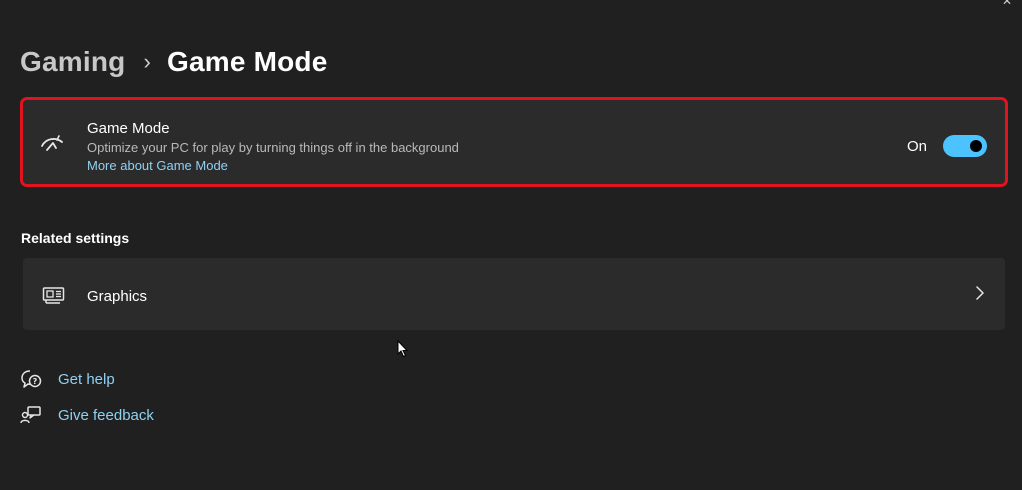 The width and height of the screenshot is (1022, 490). I want to click on game-mode-toggle, so click(965, 146).